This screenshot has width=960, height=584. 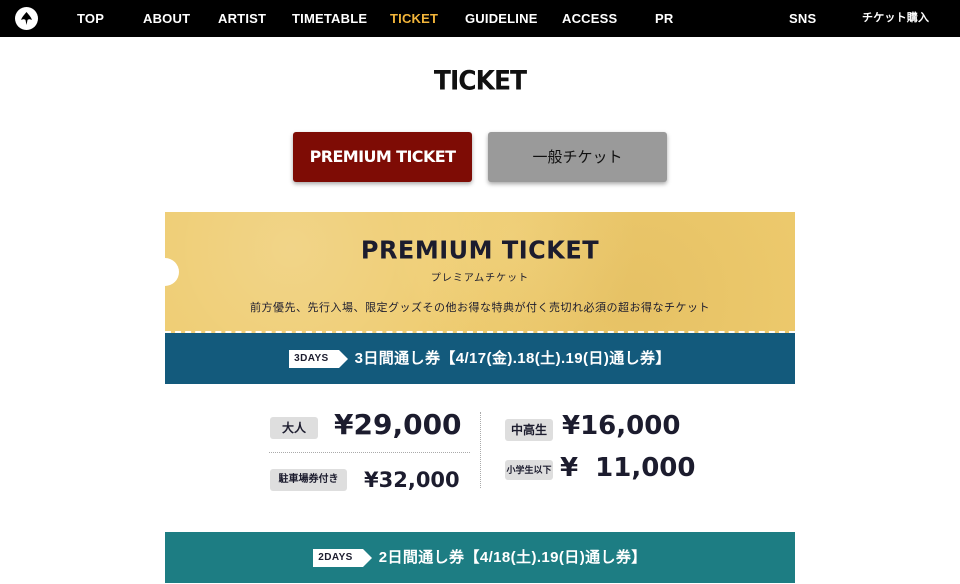 I want to click on price-label-elementary: 小学生以下, so click(x=529, y=470).